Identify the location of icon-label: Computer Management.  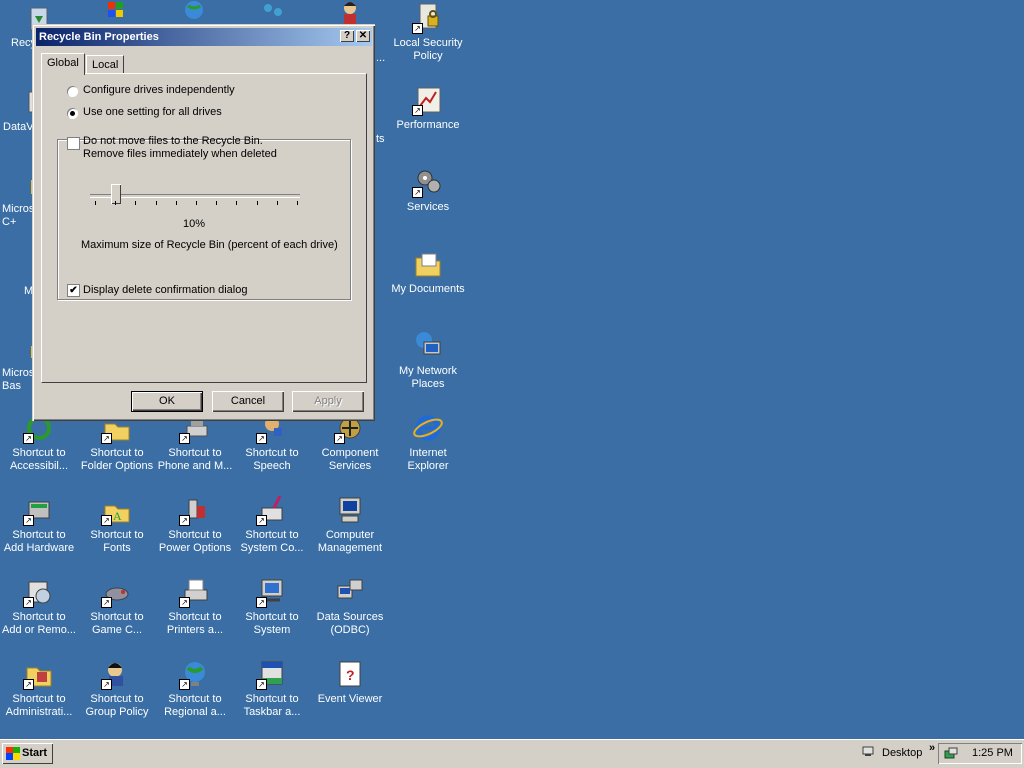
(350, 541).